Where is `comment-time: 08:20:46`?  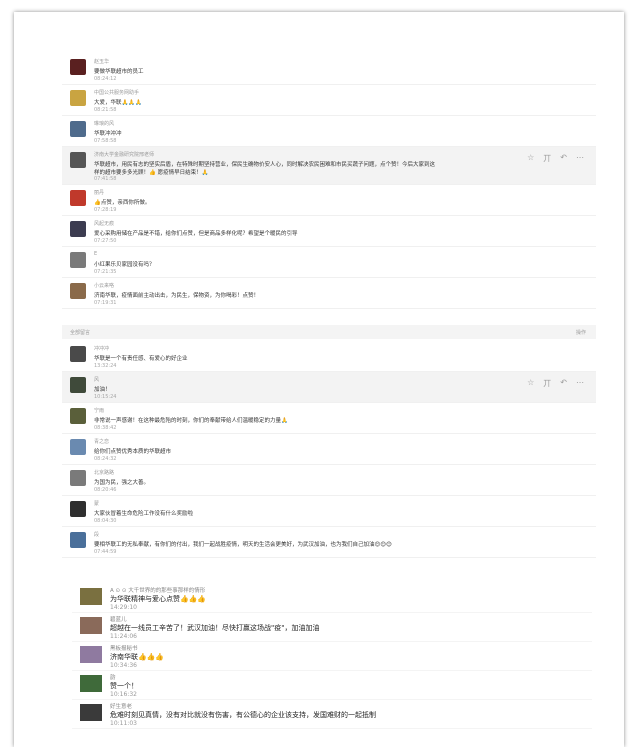 comment-time: 08:20:46 is located at coordinates (105, 490).